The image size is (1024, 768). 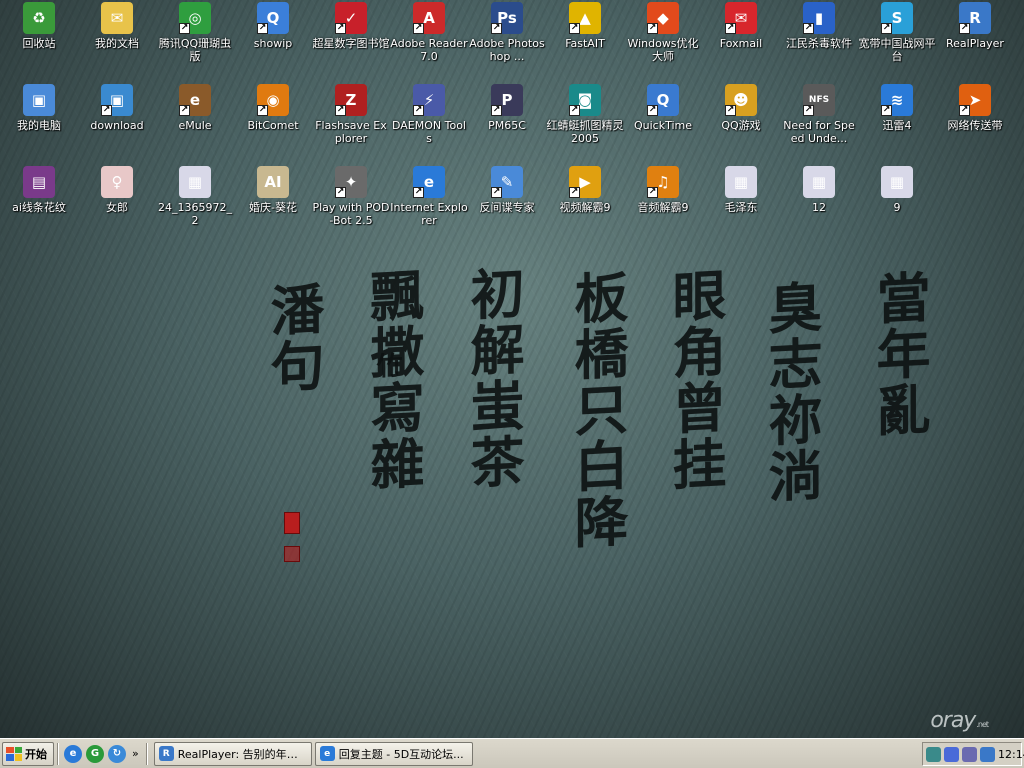 What do you see at coordinates (195, 214) in the screenshot?
I see `desktop-icon-label: 24_1365972_2` at bounding box center [195, 214].